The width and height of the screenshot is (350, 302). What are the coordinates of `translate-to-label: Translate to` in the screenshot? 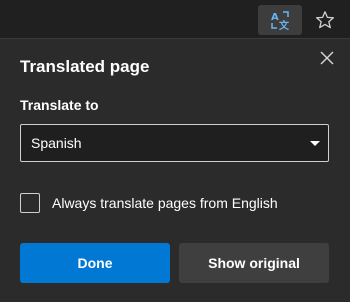 It's located at (59, 105).